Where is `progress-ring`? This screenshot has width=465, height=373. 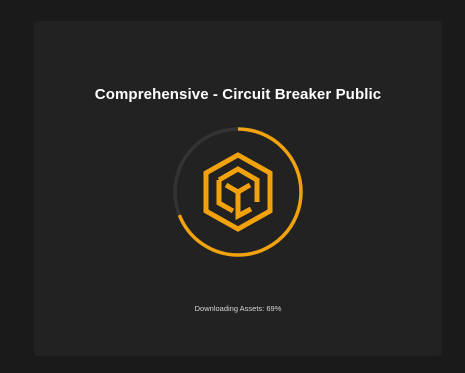 progress-ring is located at coordinates (238, 192).